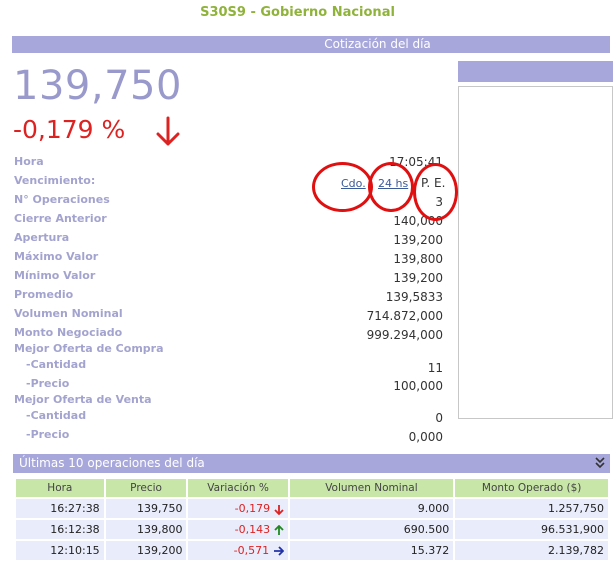  I want to click on row-hora: 16:27:38, so click(60, 508).